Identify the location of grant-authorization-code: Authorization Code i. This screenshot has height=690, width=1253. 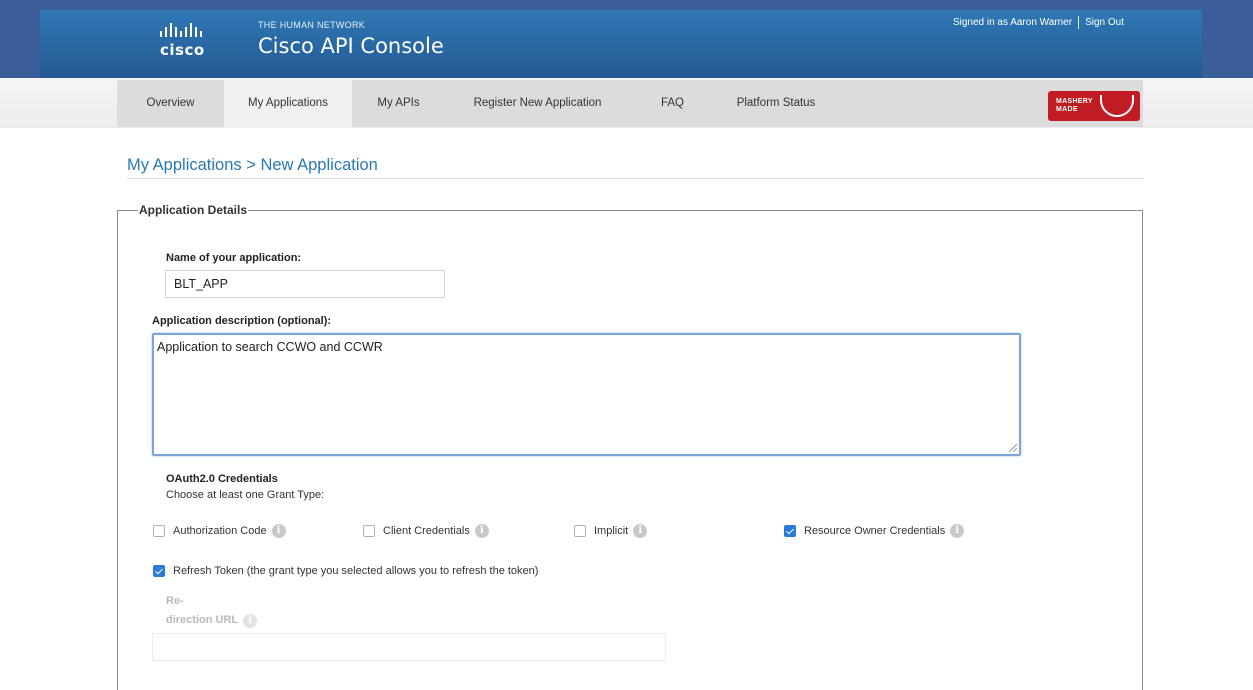
(219, 531).